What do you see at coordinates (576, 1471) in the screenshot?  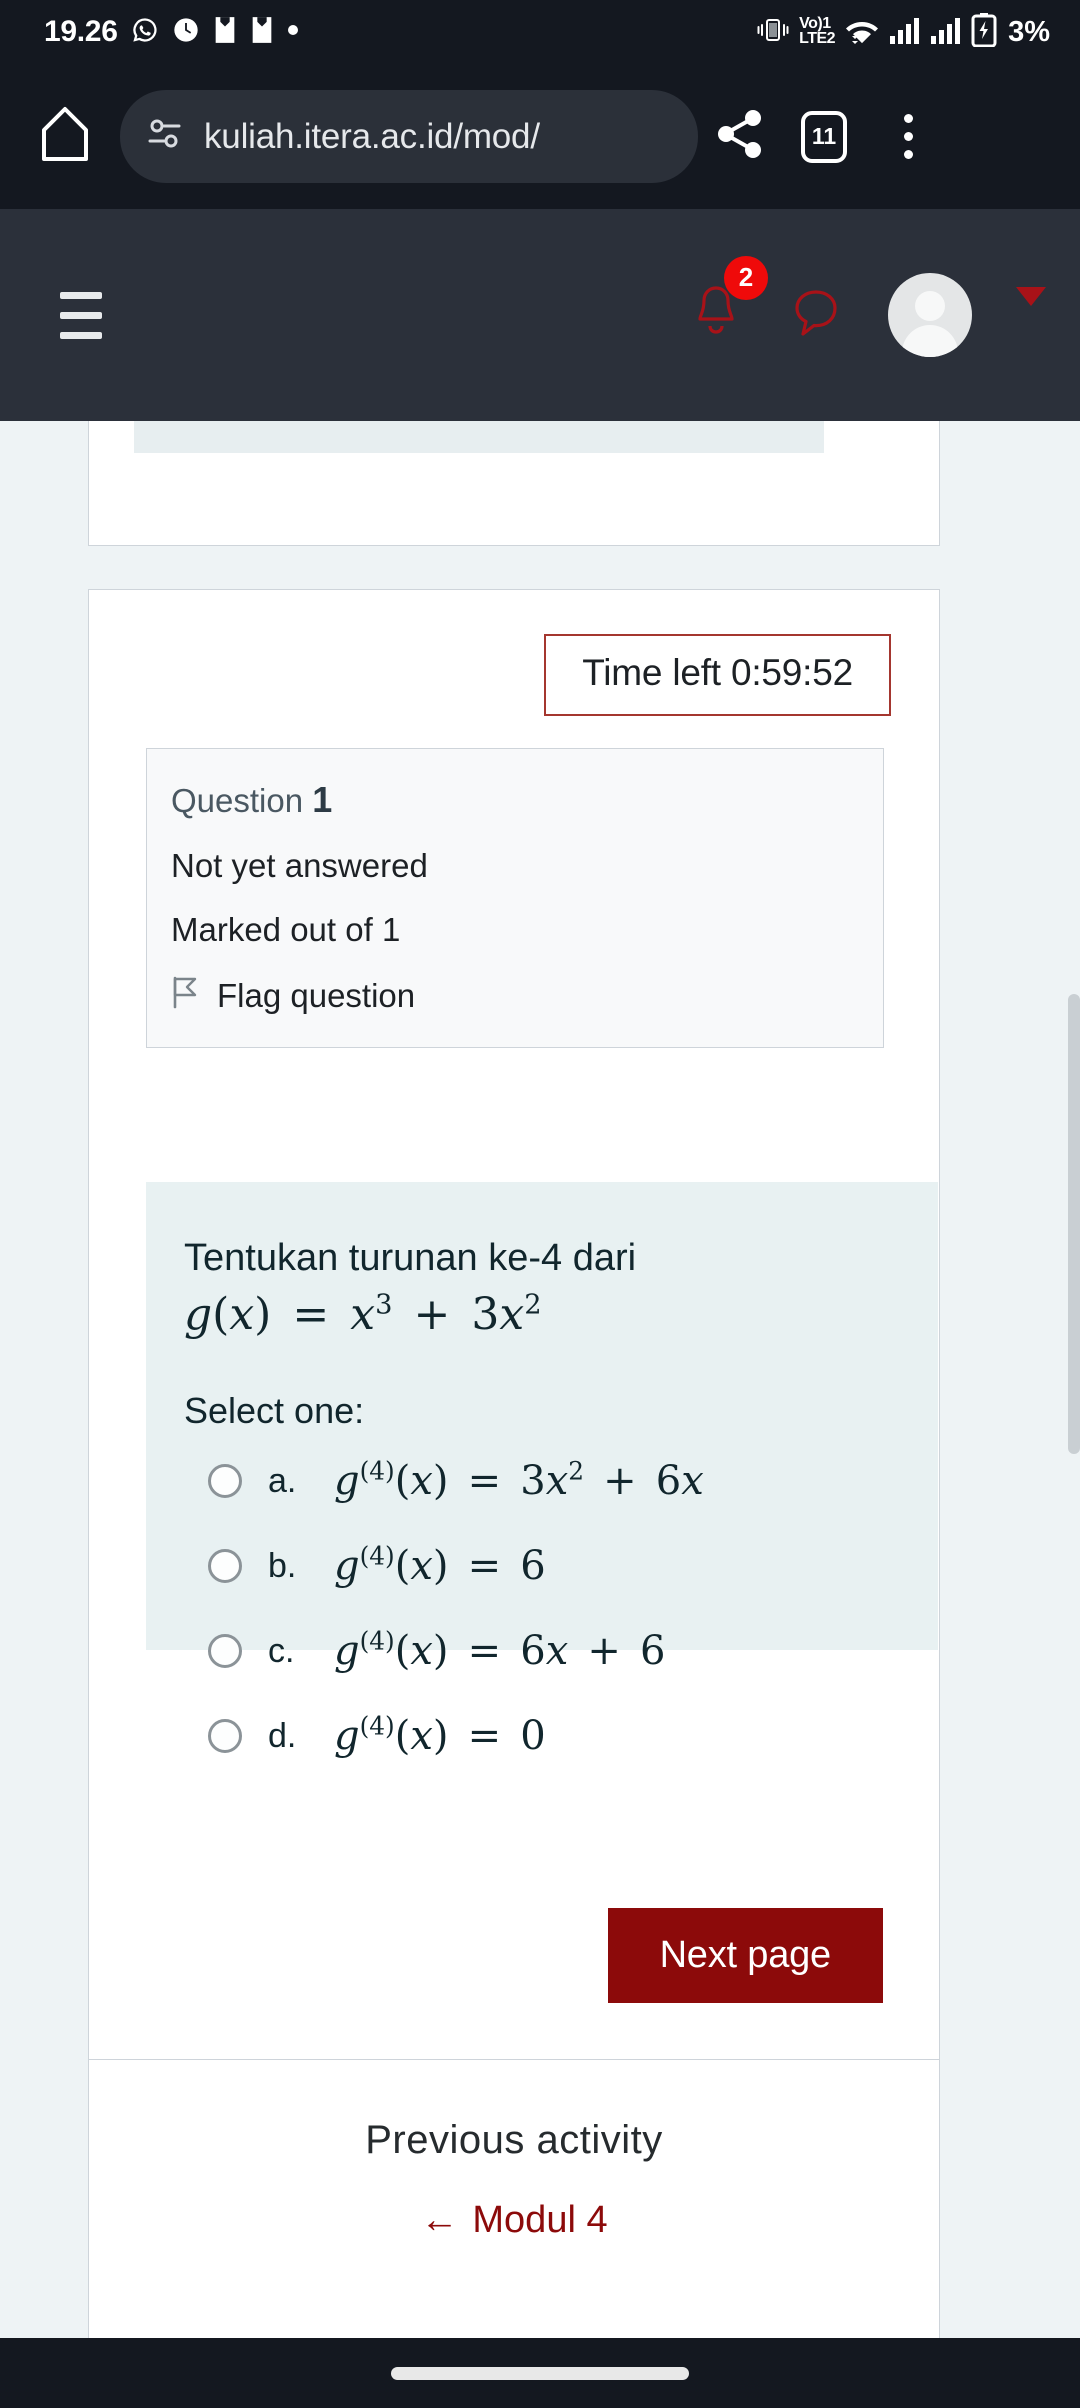 I see `option-a-pow1: 2` at bounding box center [576, 1471].